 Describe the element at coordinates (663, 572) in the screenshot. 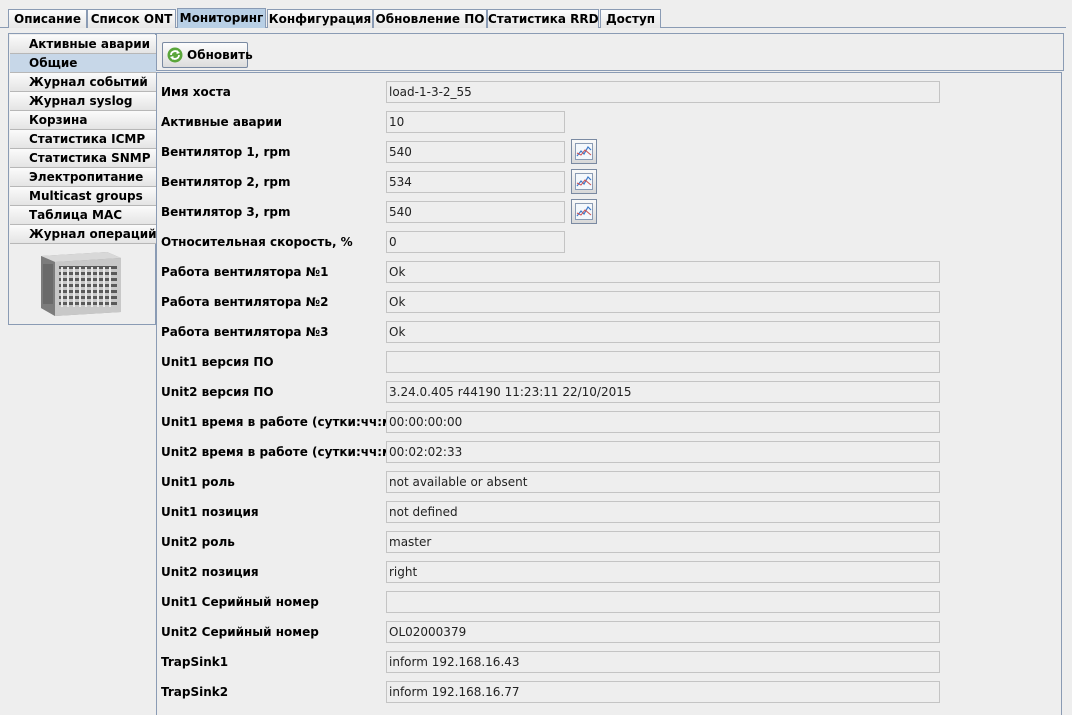

I see `unit2-position-field: right` at that location.